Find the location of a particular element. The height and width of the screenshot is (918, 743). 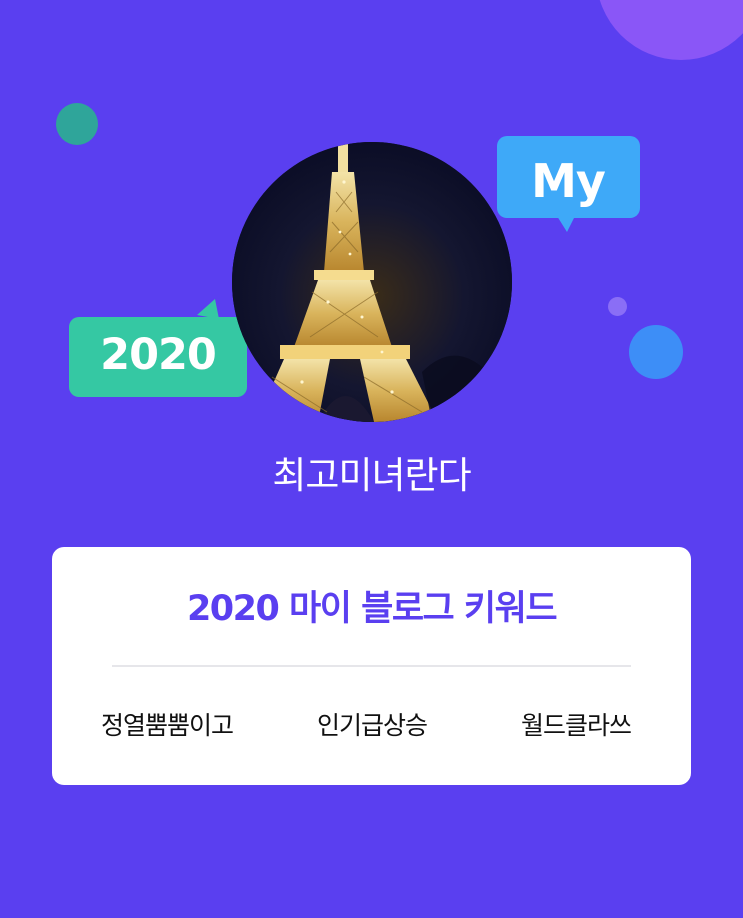

card-divider is located at coordinates (371, 666).